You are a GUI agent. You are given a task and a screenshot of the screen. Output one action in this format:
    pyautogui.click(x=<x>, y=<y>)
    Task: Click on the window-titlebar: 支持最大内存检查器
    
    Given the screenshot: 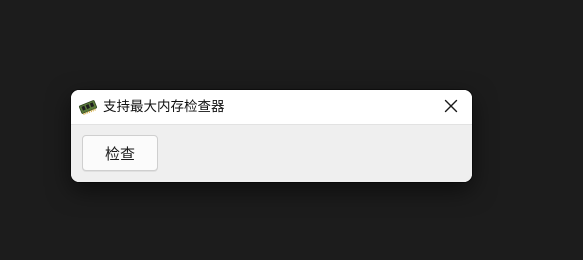 What is the action you would take?
    pyautogui.click(x=271, y=107)
    